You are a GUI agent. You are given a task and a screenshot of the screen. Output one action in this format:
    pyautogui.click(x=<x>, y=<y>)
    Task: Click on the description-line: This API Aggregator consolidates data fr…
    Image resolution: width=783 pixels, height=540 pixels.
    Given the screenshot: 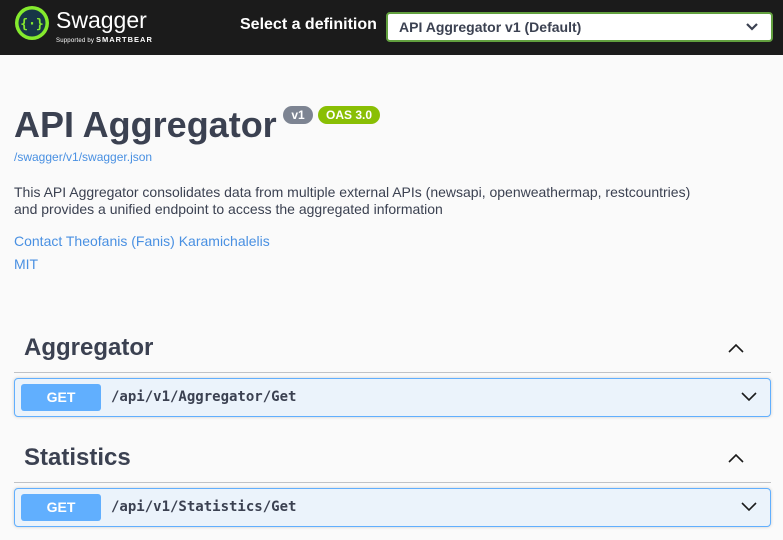 What is the action you would take?
    pyautogui.click(x=352, y=192)
    